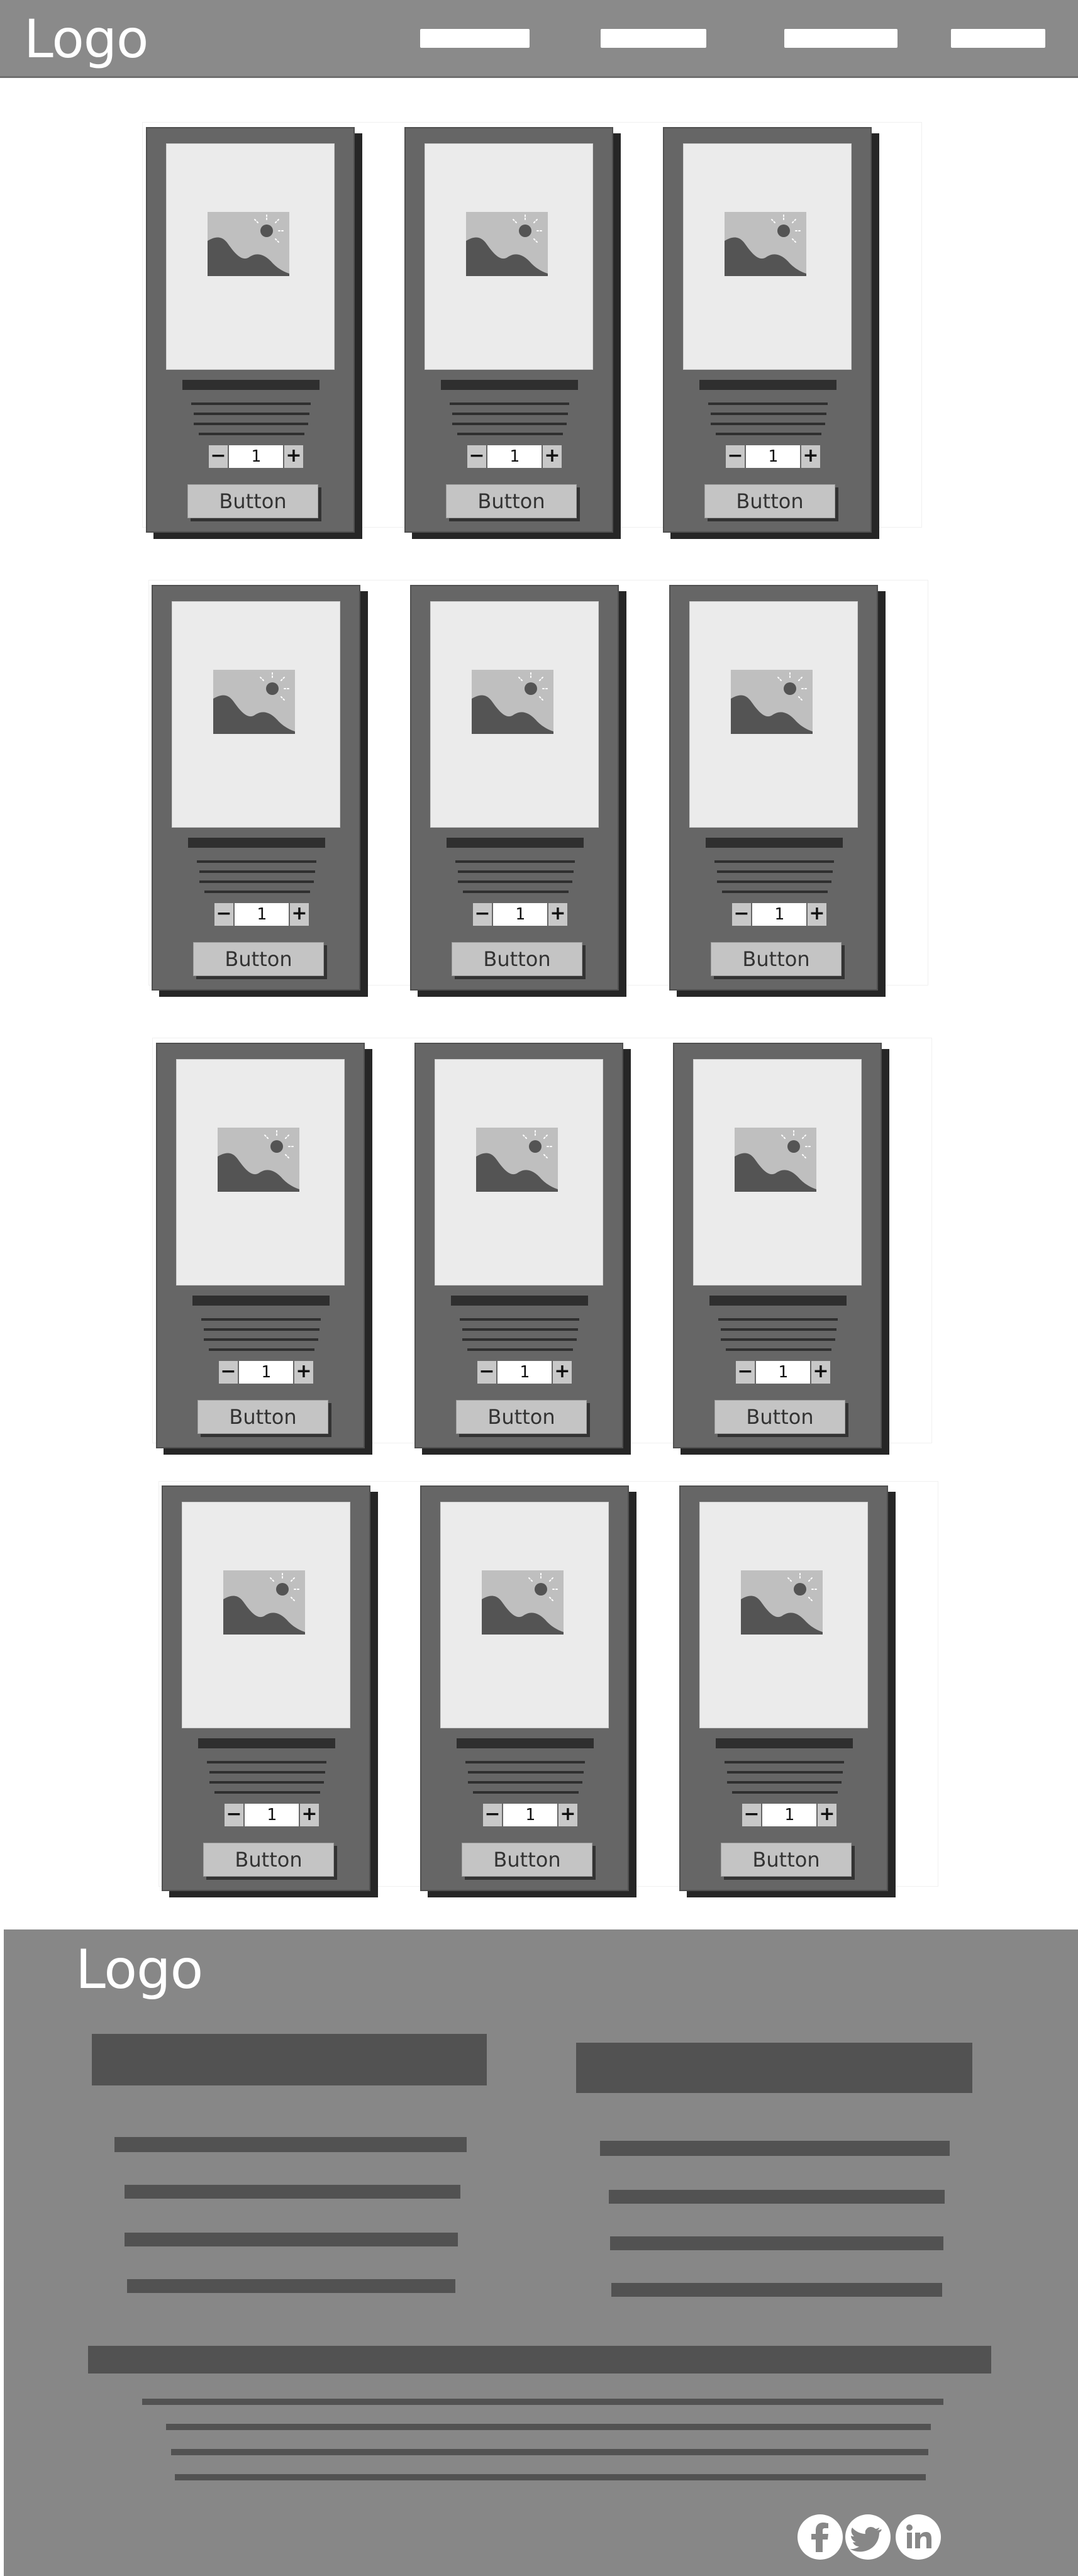  What do you see at coordinates (868, 2537) in the screenshot?
I see `twitter-icon` at bounding box center [868, 2537].